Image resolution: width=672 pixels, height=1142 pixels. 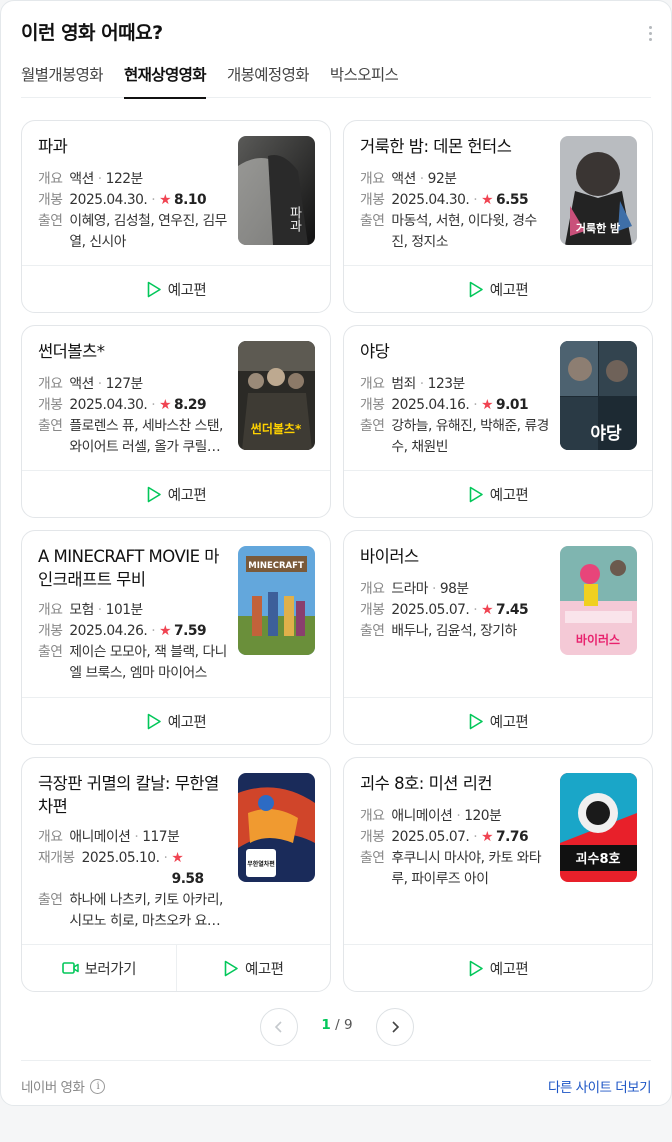 What do you see at coordinates (81, 384) in the screenshot?
I see `genre: 액션` at bounding box center [81, 384].